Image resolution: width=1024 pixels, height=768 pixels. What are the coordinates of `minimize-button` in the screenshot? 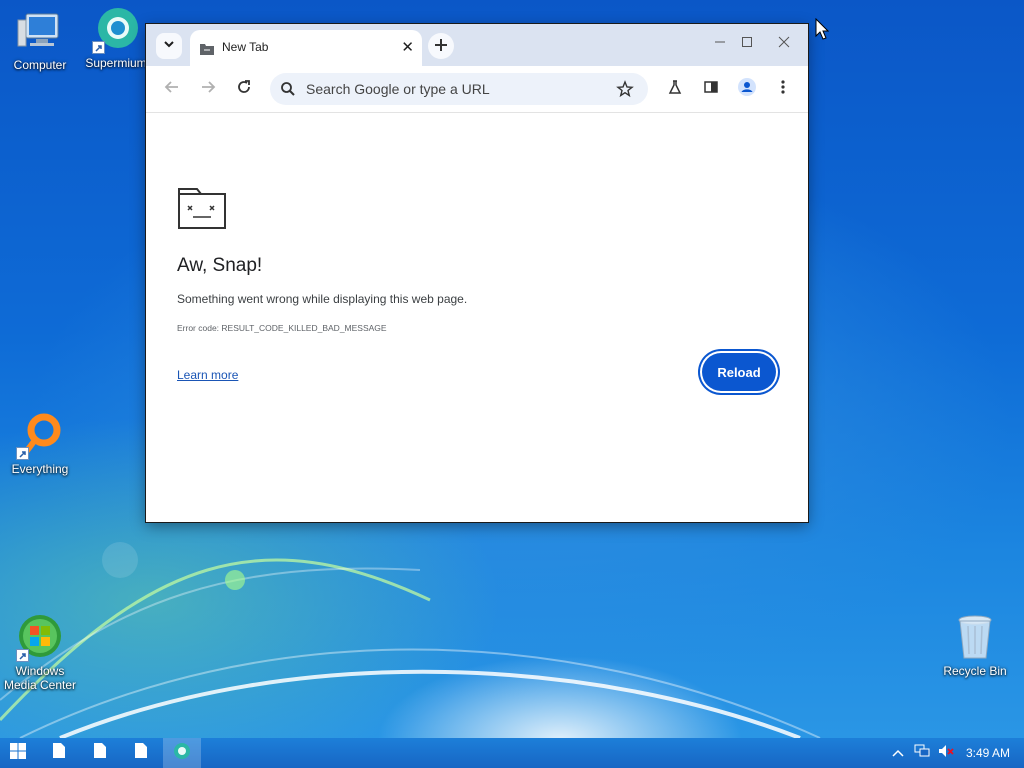 It's located at (720, 44).